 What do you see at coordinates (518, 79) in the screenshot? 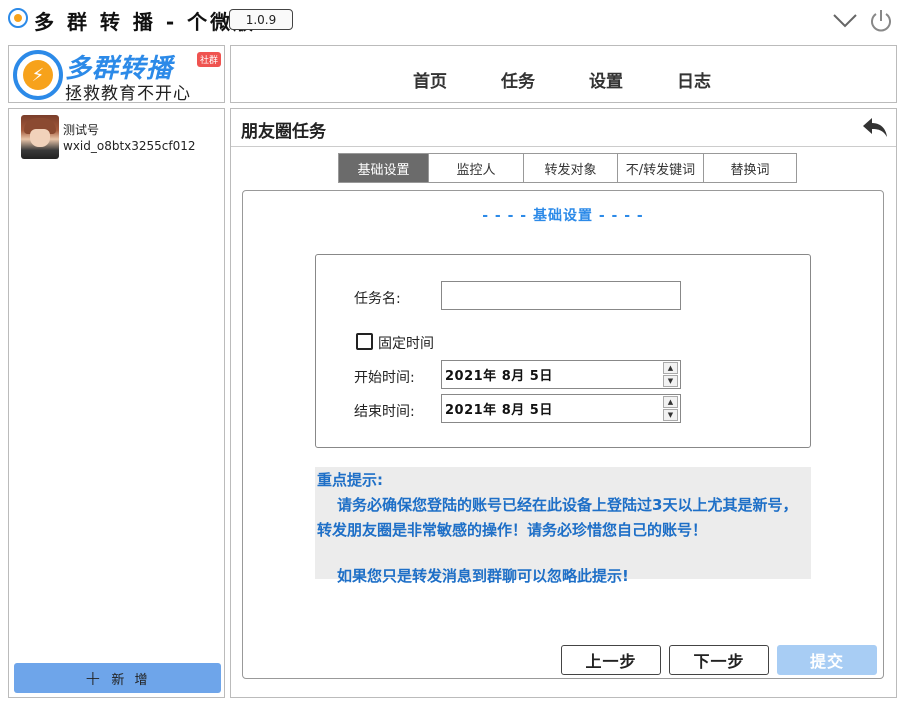
I see `nav-item-tasks: 任务` at bounding box center [518, 79].